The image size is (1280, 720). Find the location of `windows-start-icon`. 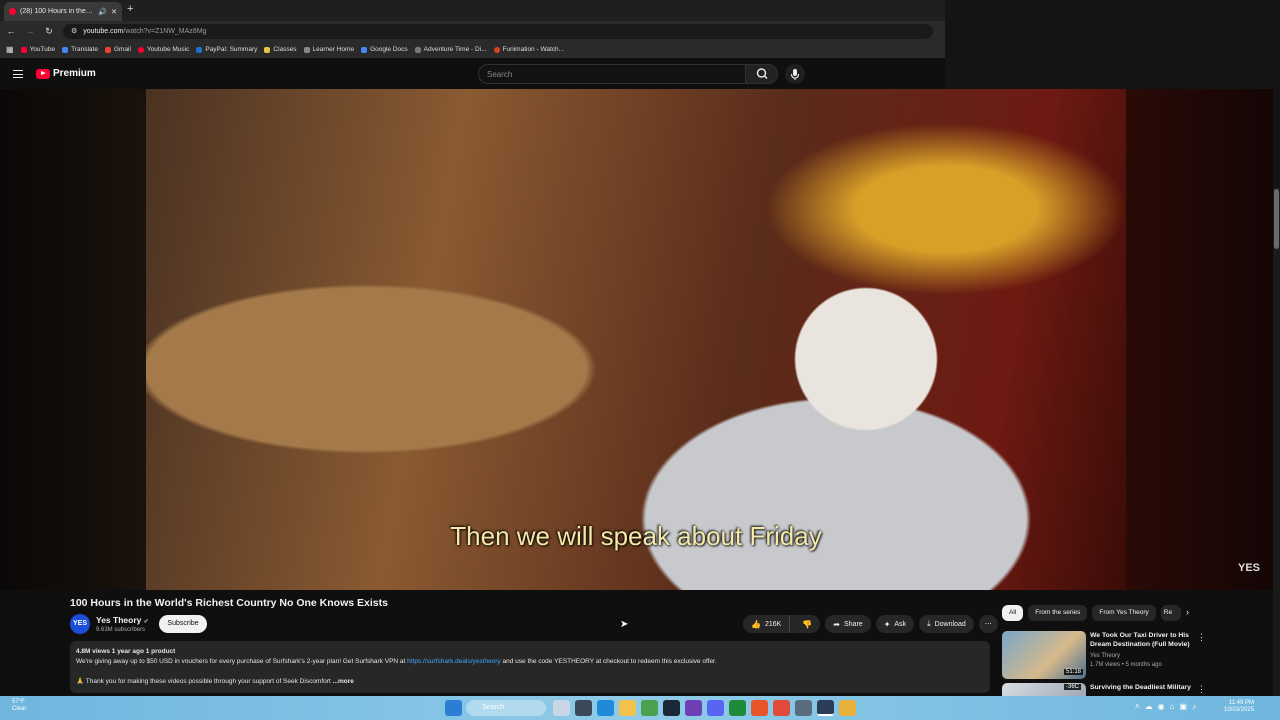

windows-start-icon is located at coordinates (453, 708).